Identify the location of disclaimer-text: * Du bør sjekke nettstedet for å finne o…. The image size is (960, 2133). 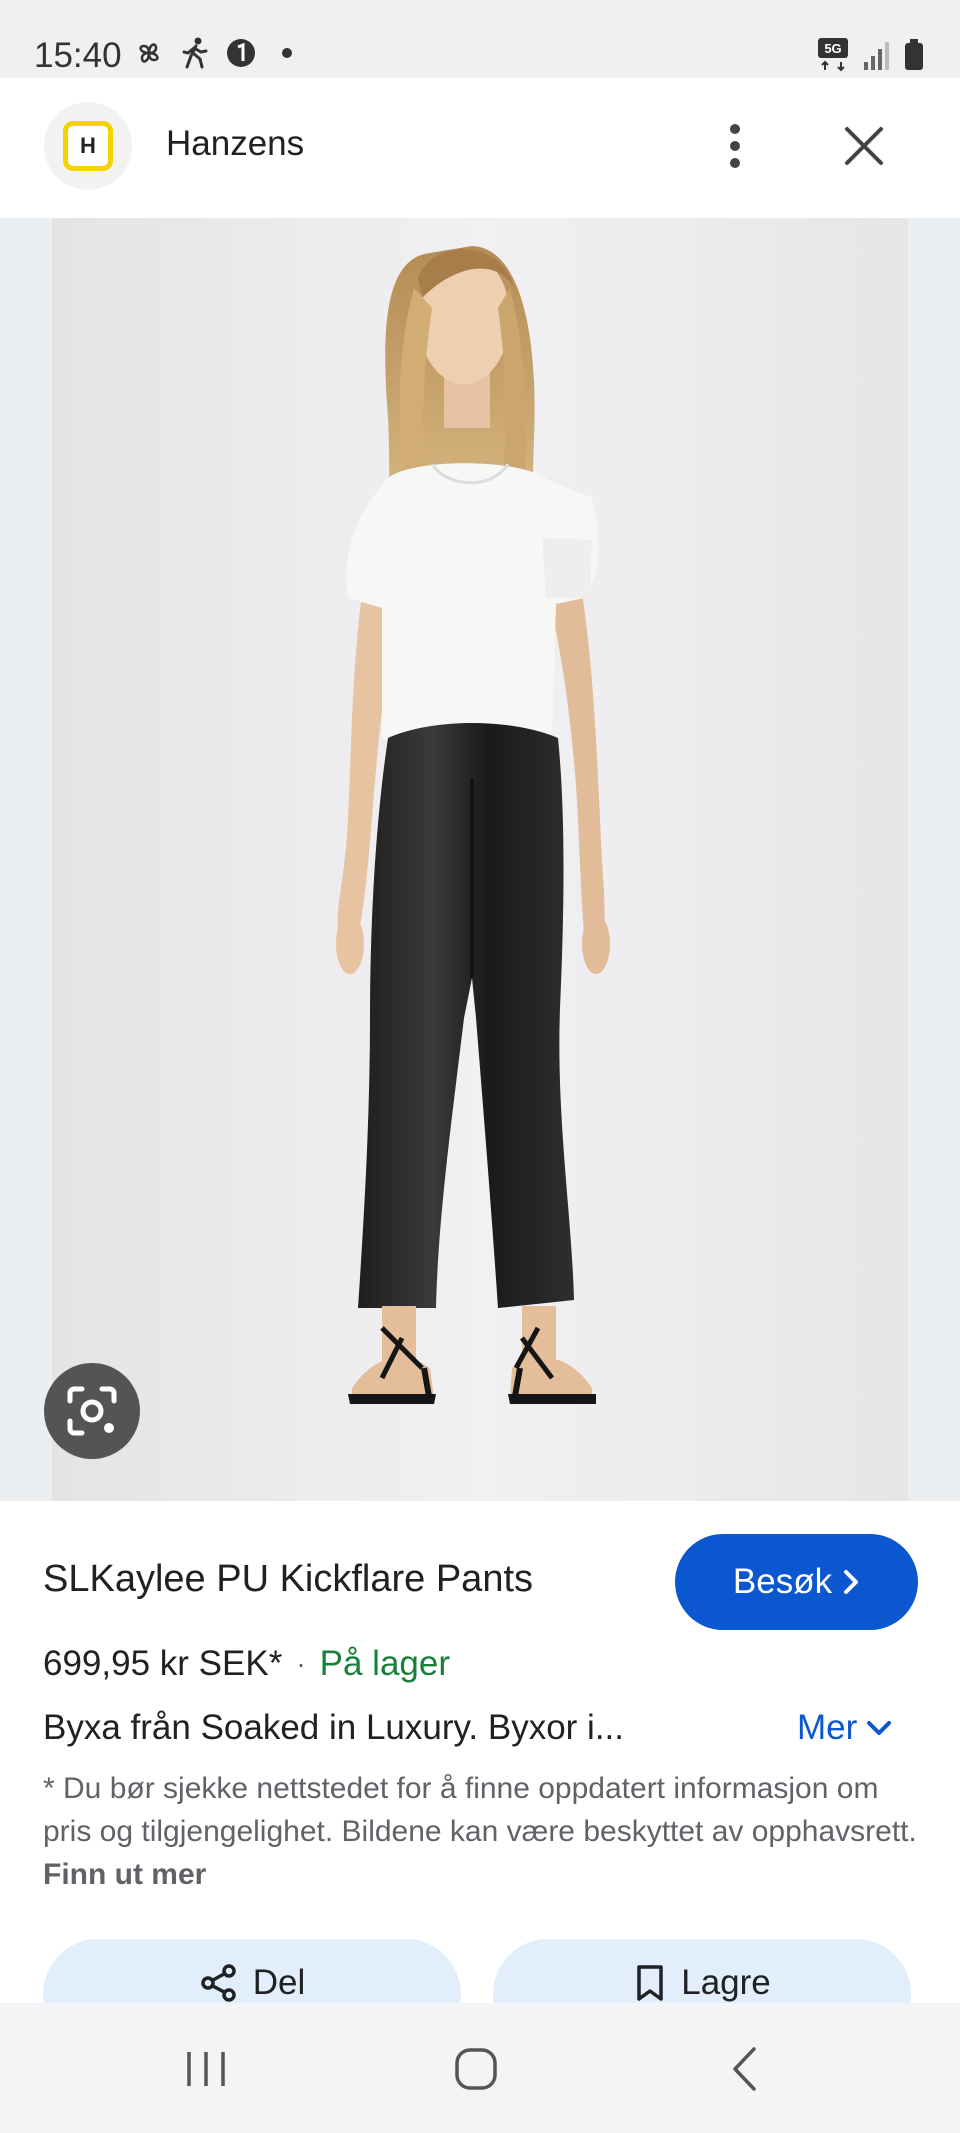
(480, 1810).